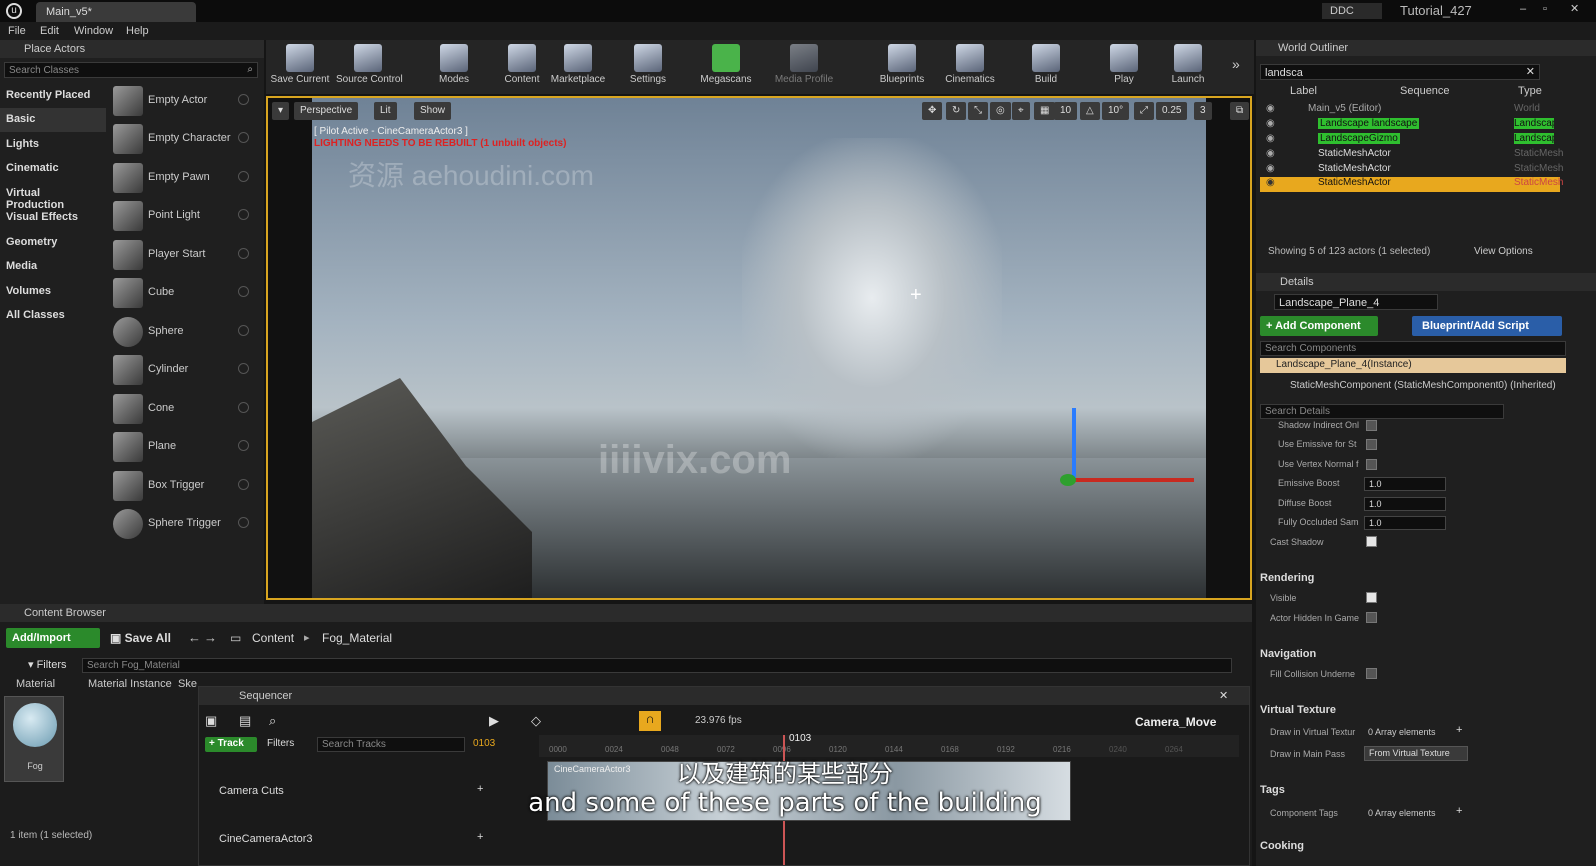 Image resolution: width=1596 pixels, height=866 pixels. I want to click on source-control-button: Source Control, so click(369, 67).